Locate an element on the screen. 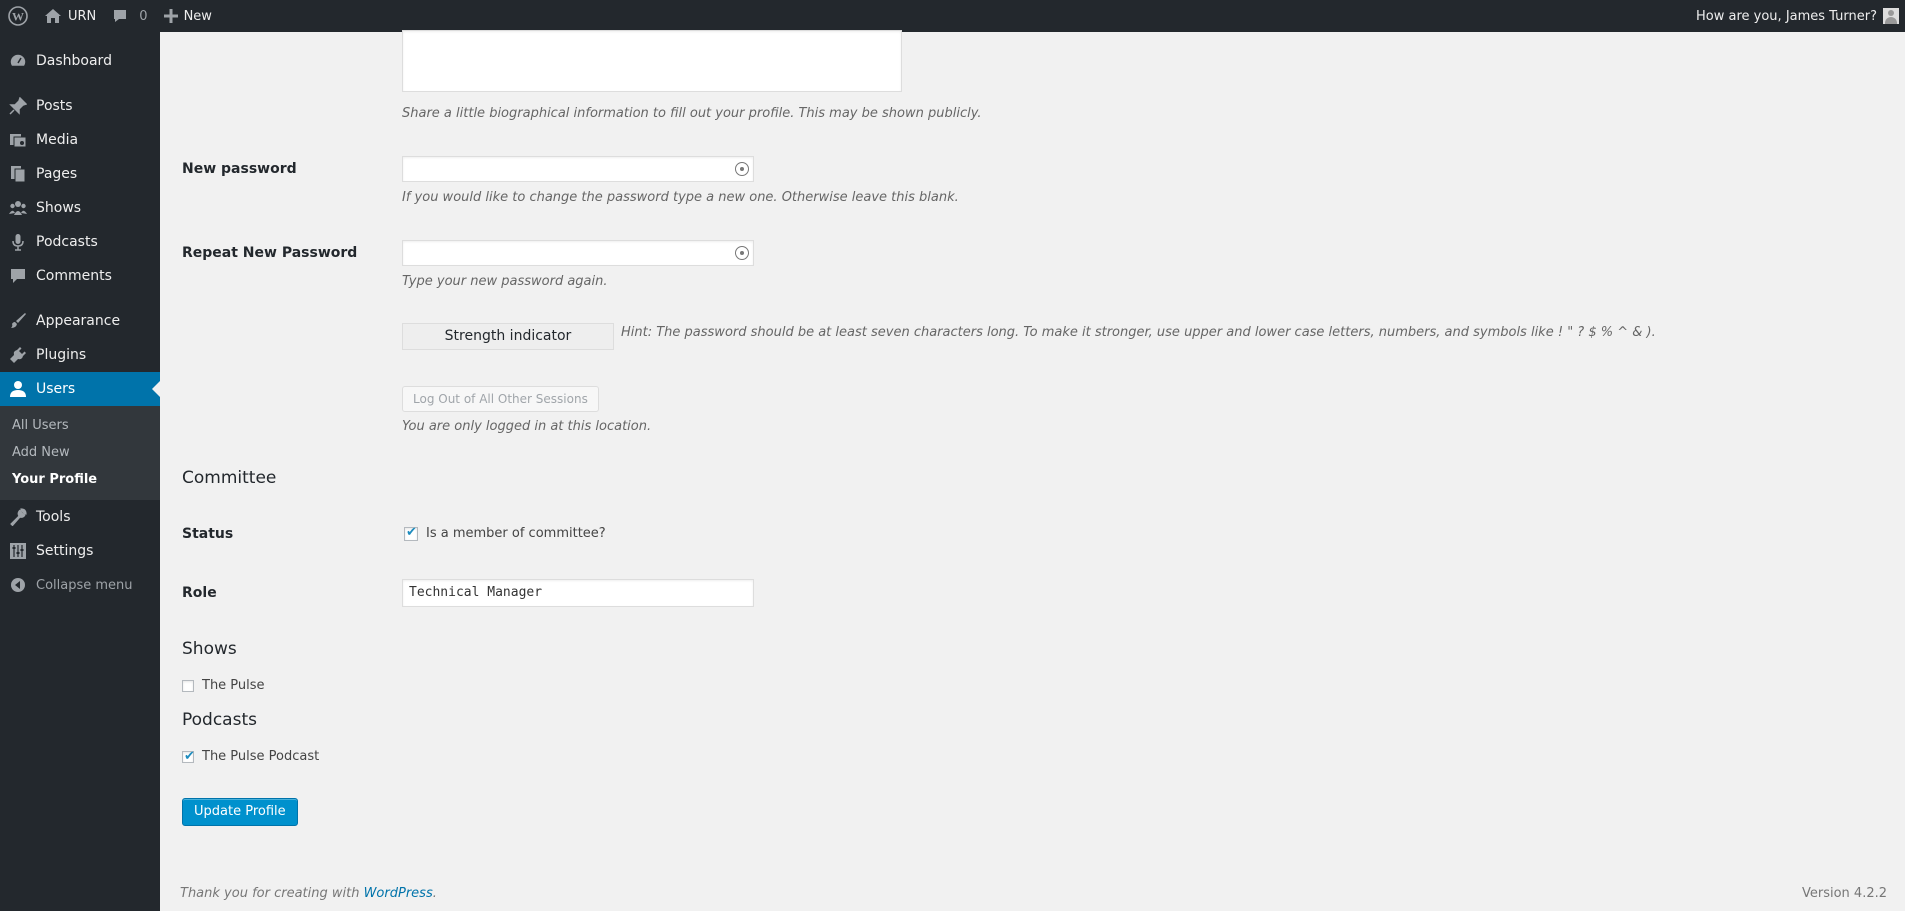  sidebar-item-label: Shows is located at coordinates (59, 208).